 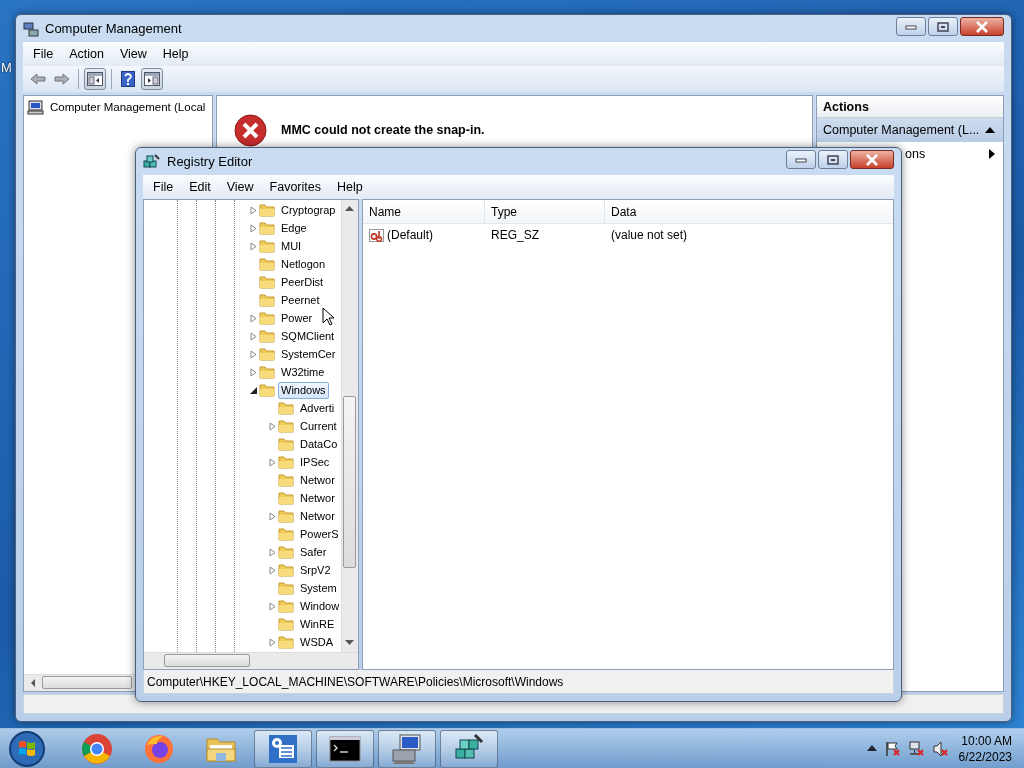 What do you see at coordinates (128, 107) in the screenshot?
I see `tree-item: Computer Management (Local` at bounding box center [128, 107].